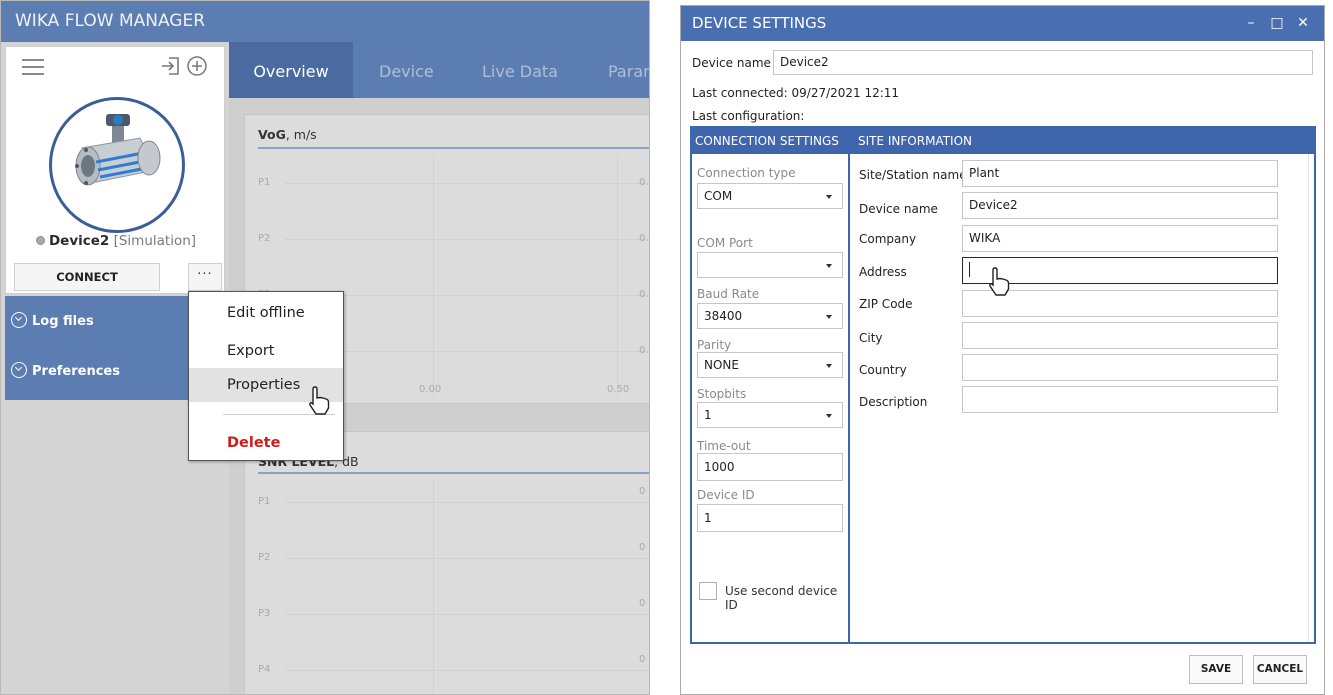  What do you see at coordinates (117, 165) in the screenshot?
I see `device-image` at bounding box center [117, 165].